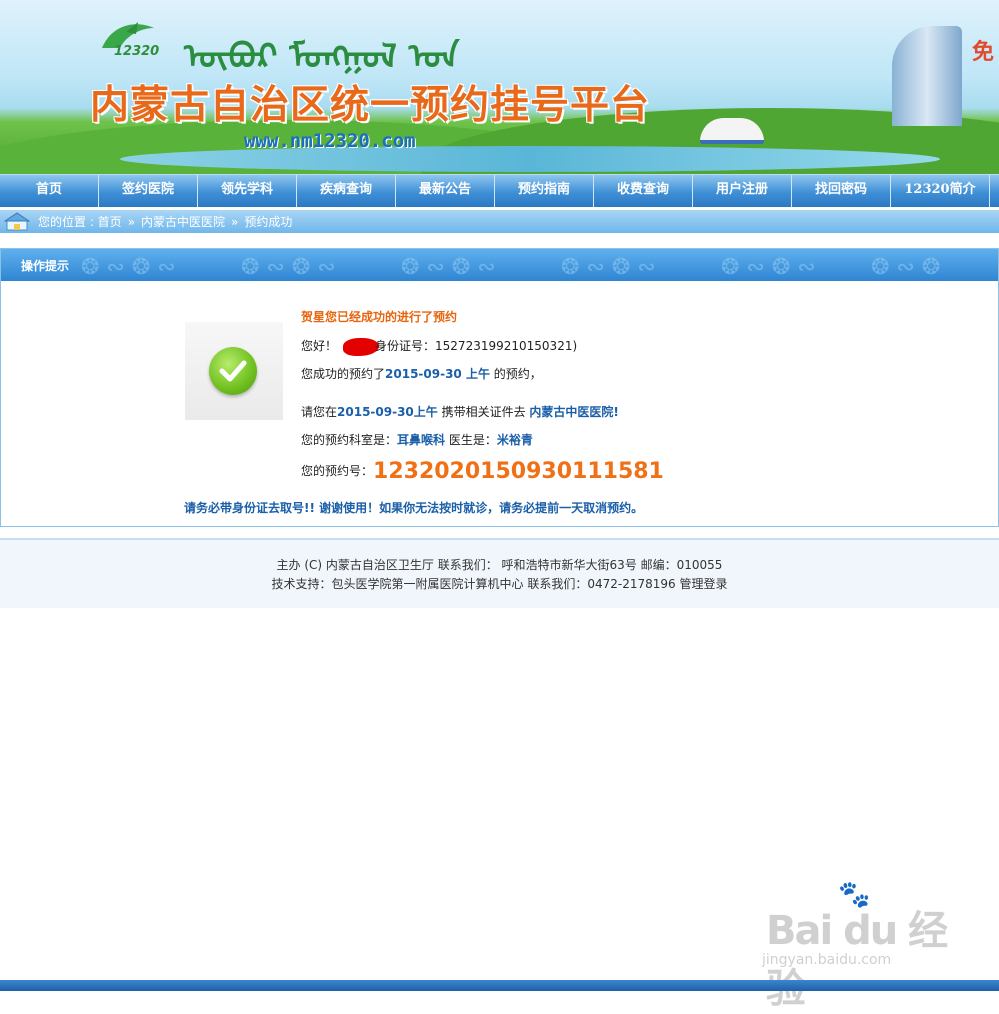  I want to click on nav-announcements: 最新公告, so click(445, 191).